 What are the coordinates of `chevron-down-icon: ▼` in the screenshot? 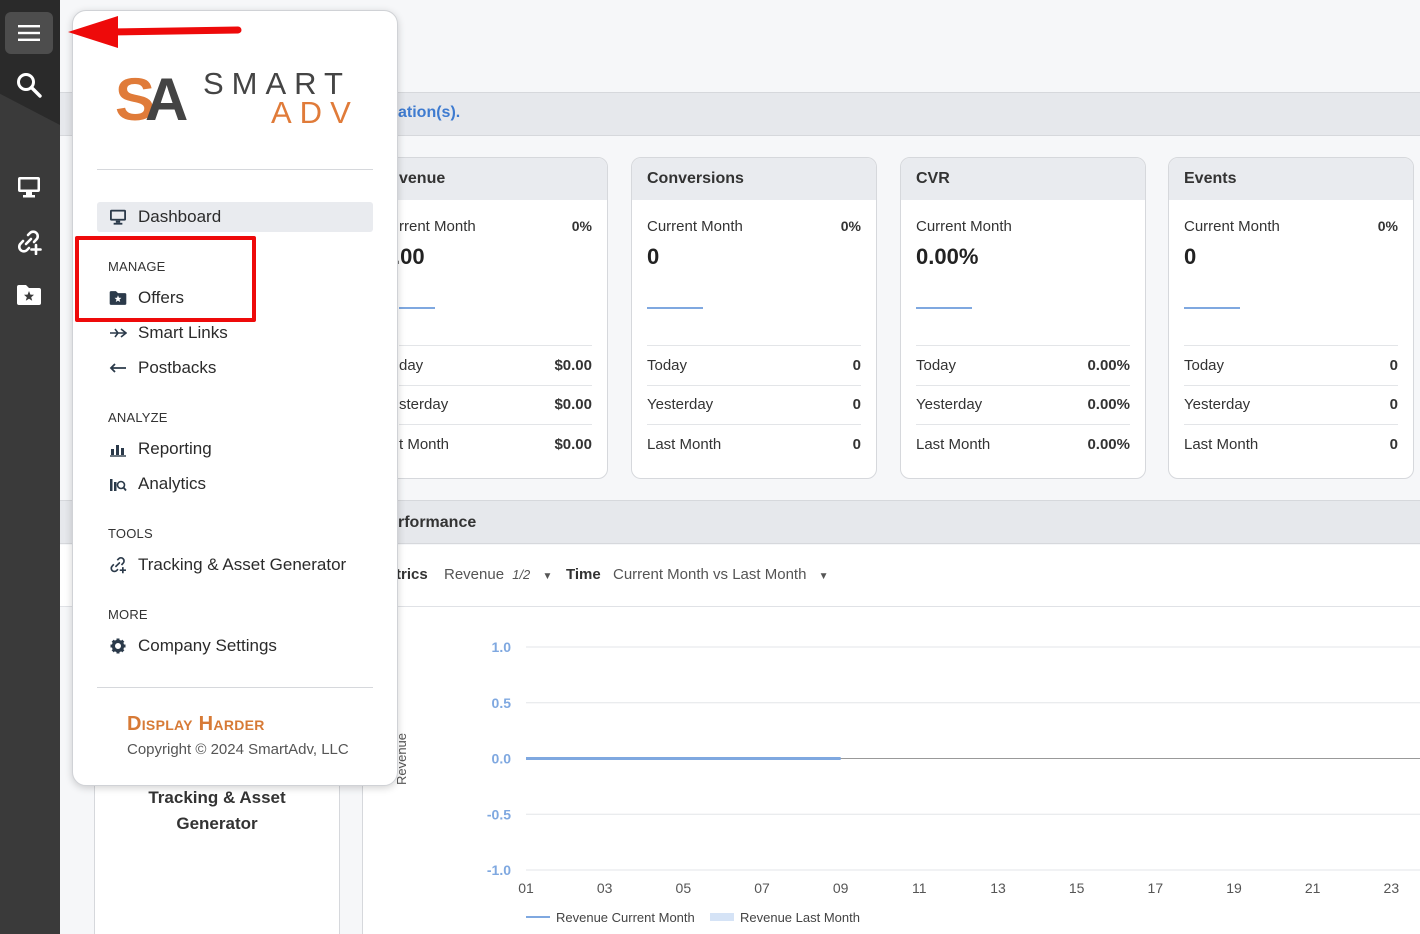 It's located at (547, 576).